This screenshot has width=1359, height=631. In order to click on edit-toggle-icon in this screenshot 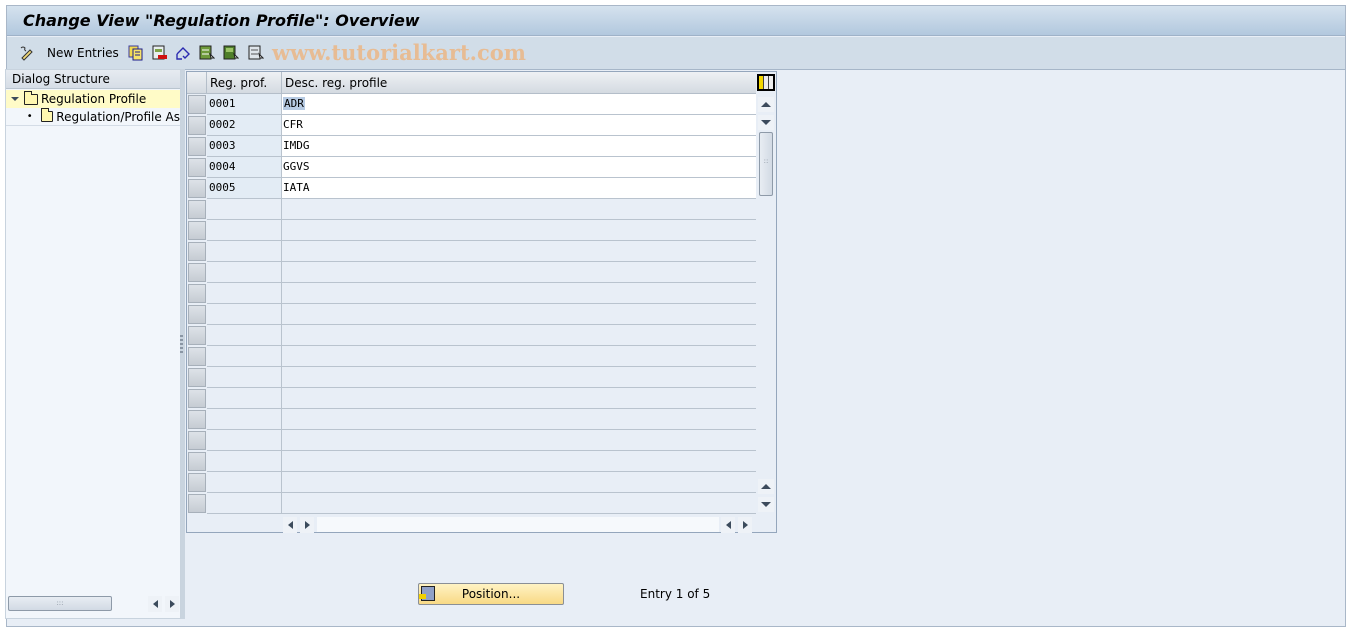, I will do `click(26, 53)`.